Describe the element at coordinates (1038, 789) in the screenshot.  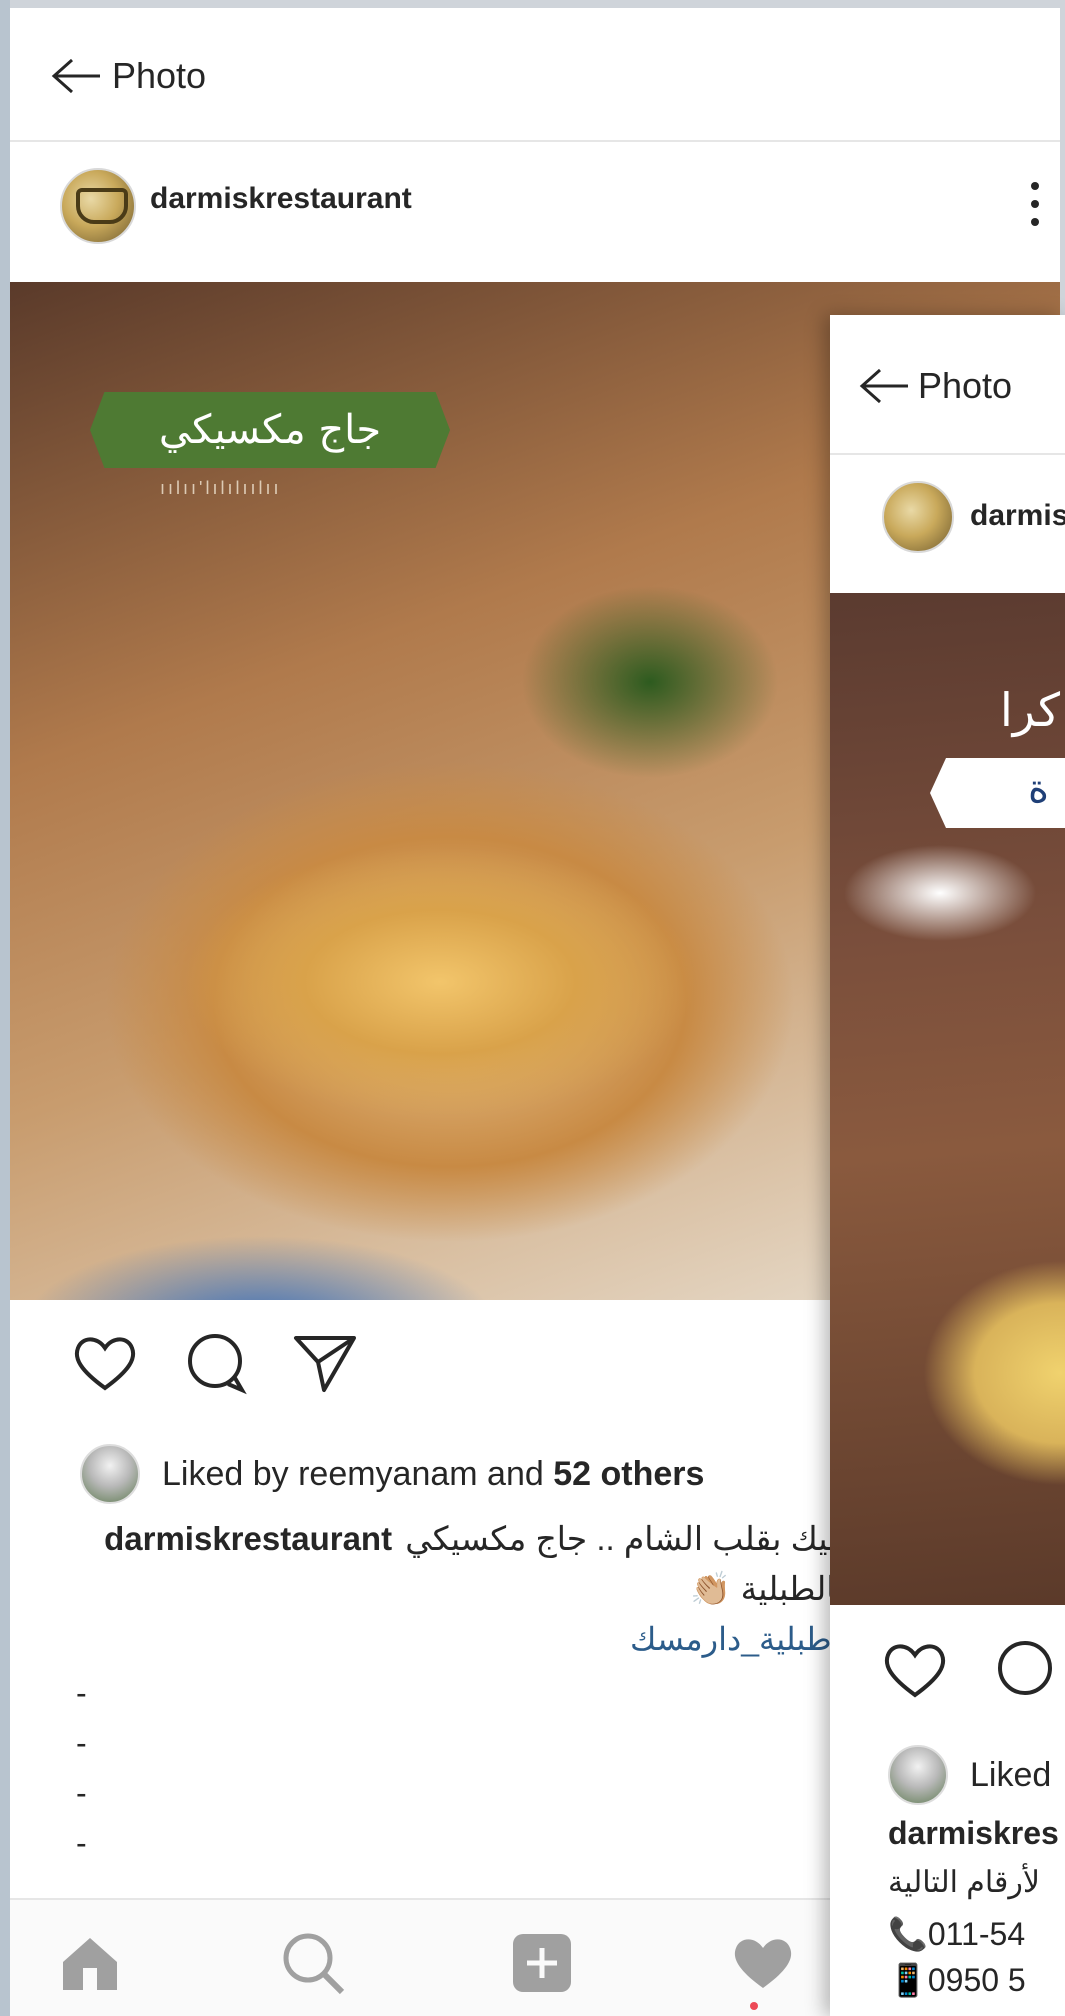
I see `photo-banner-text: ة` at that location.